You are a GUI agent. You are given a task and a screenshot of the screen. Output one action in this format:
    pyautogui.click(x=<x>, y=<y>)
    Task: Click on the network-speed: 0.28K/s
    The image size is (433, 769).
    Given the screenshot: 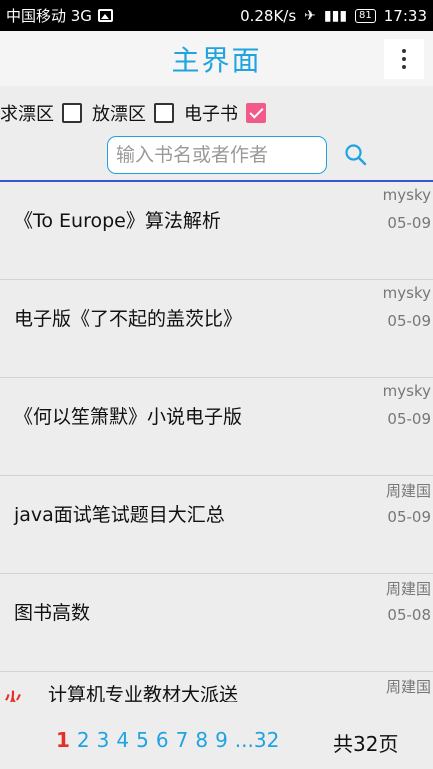 What is the action you would take?
    pyautogui.click(x=268, y=15)
    